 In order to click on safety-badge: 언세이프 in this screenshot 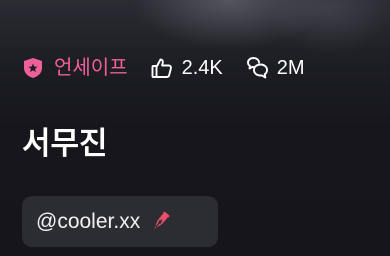, I will do `click(75, 68)`.